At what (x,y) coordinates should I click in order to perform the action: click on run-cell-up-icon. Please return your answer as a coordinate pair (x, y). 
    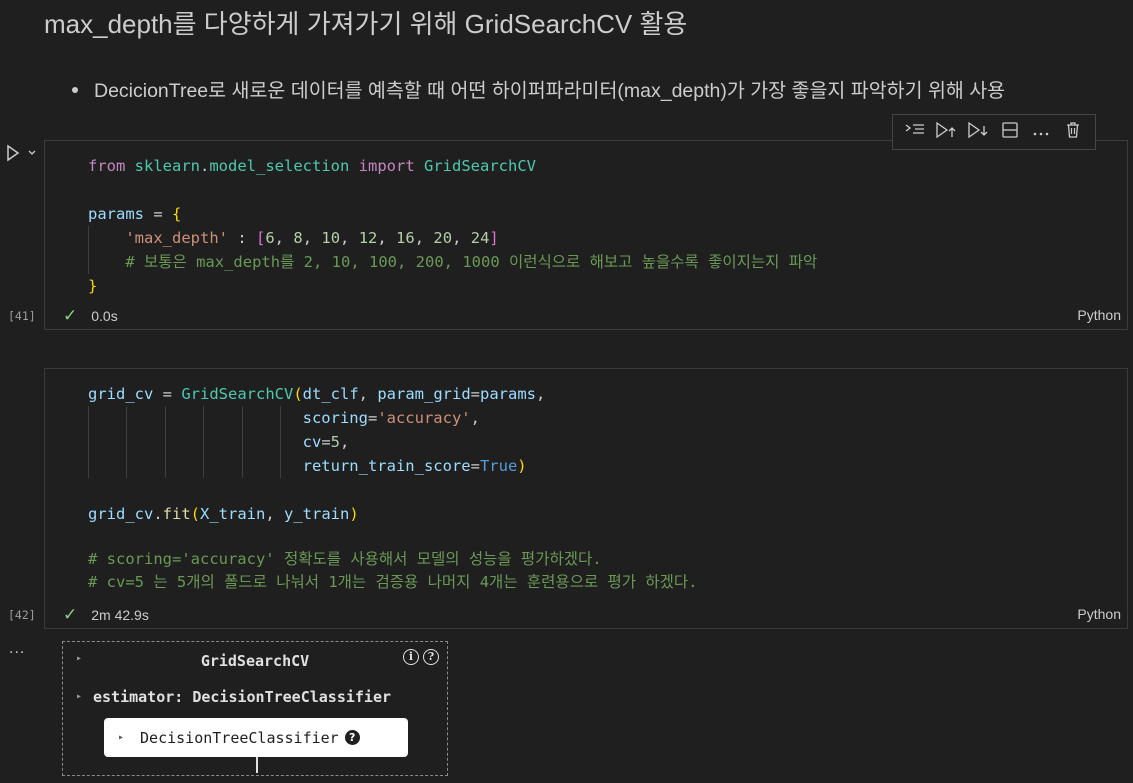
    Looking at the image, I should click on (946, 132).